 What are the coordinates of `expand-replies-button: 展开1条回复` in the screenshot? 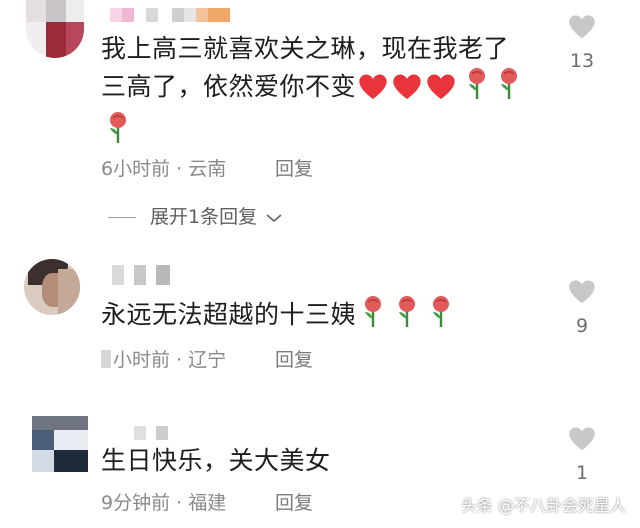 It's located at (195, 215).